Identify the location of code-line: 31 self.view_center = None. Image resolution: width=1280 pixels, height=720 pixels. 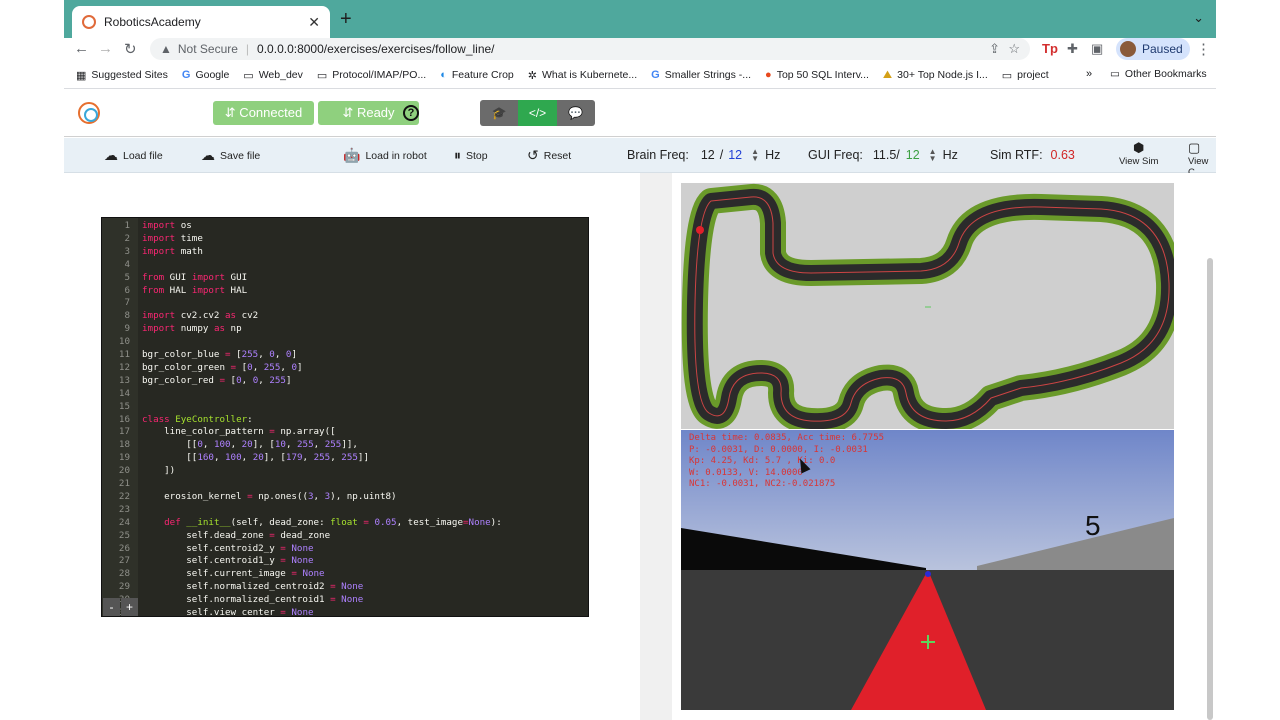
(345, 612).